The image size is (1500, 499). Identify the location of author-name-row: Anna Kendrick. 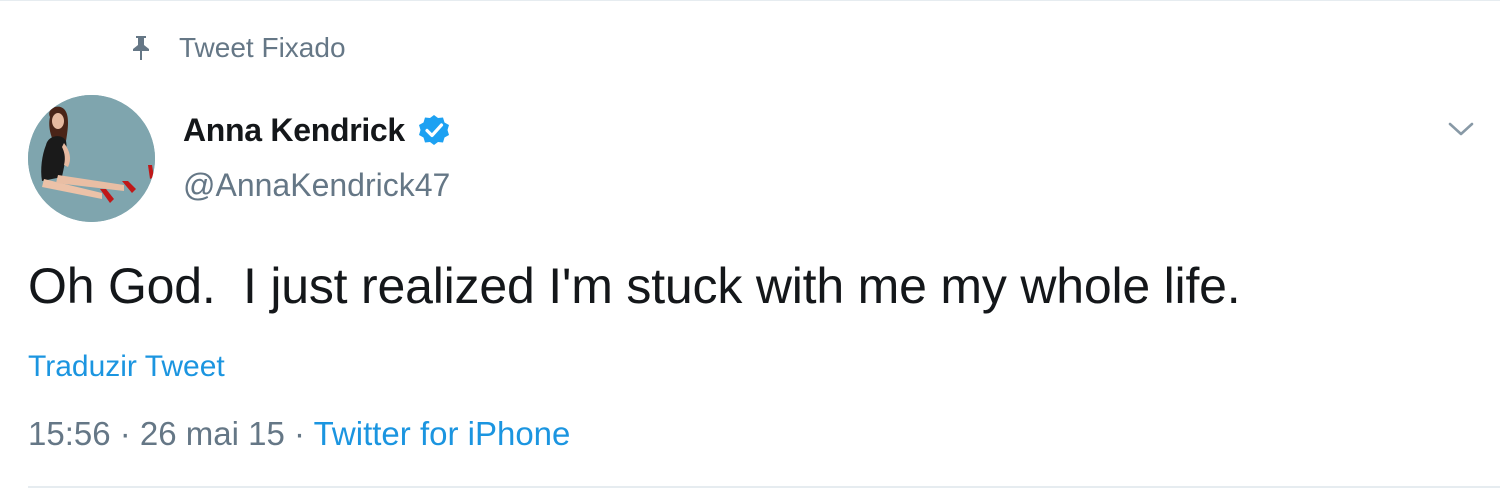
(317, 130).